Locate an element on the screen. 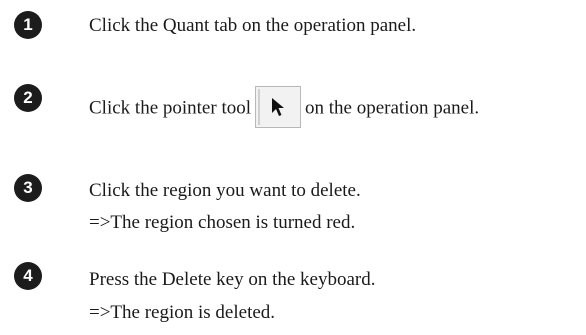  pointer-tool-button is located at coordinates (278, 107).